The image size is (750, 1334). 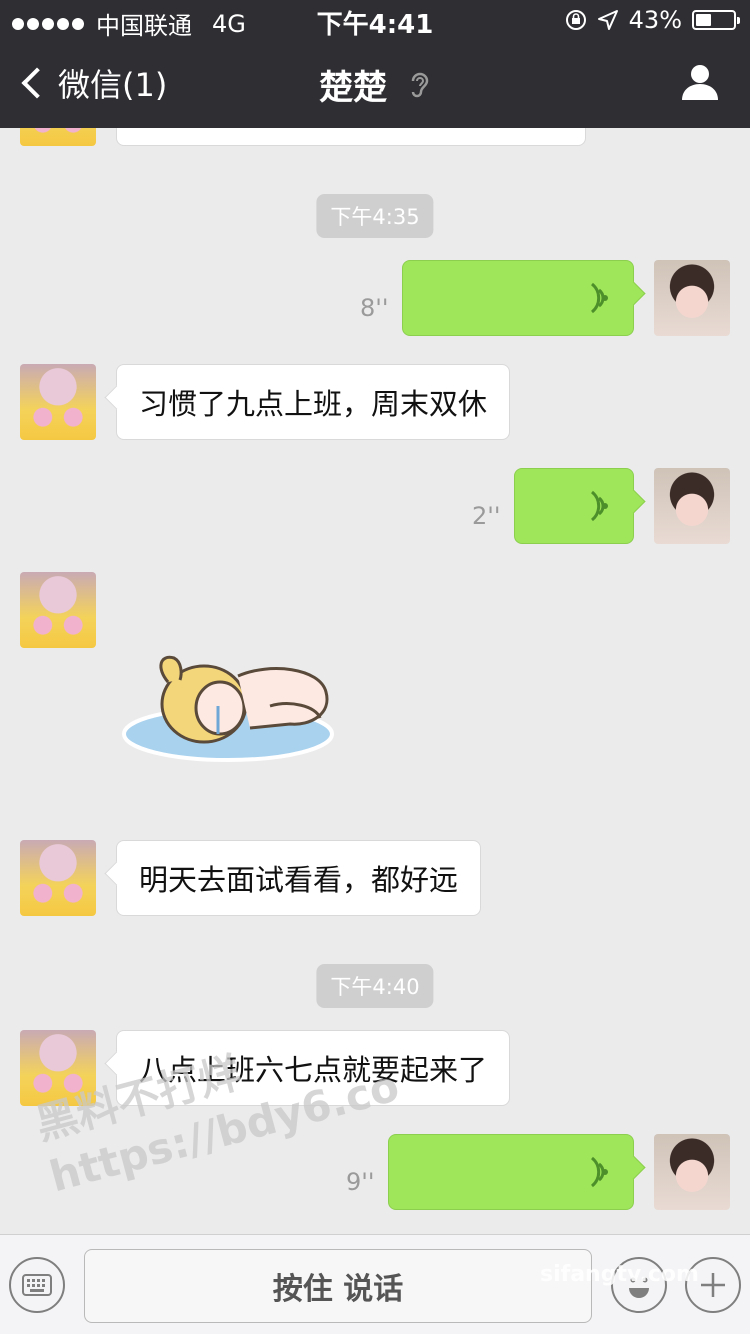 I want to click on location-arrow-icon, so click(x=607, y=20).